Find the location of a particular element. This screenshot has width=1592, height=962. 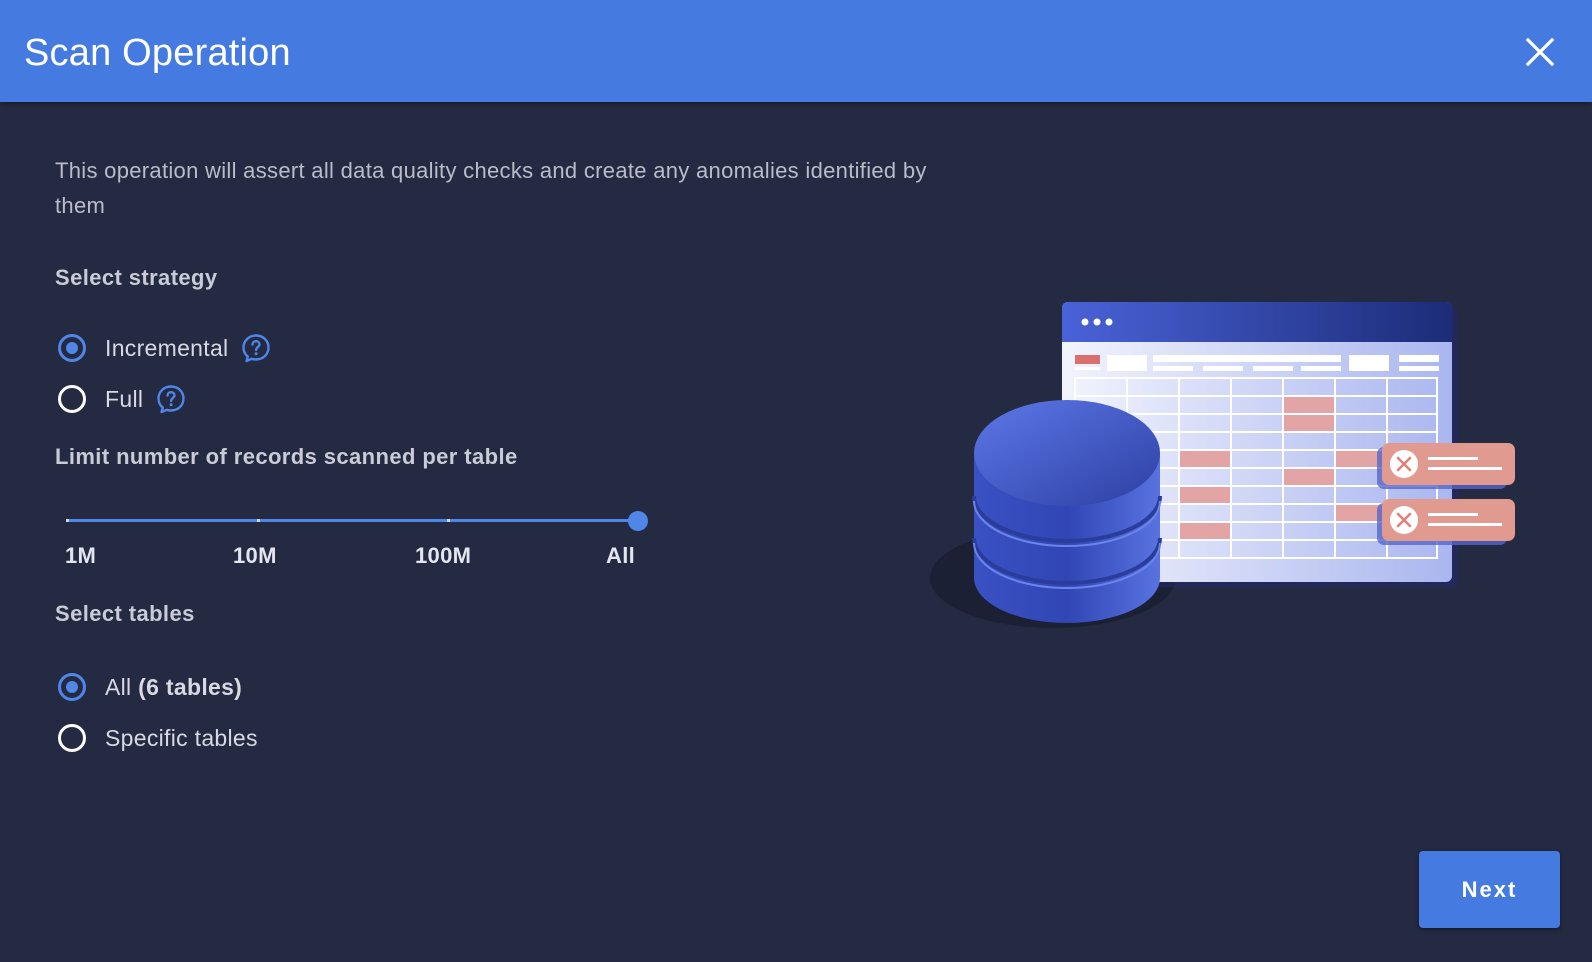

slider-mark-10m: 10M is located at coordinates (255, 556).